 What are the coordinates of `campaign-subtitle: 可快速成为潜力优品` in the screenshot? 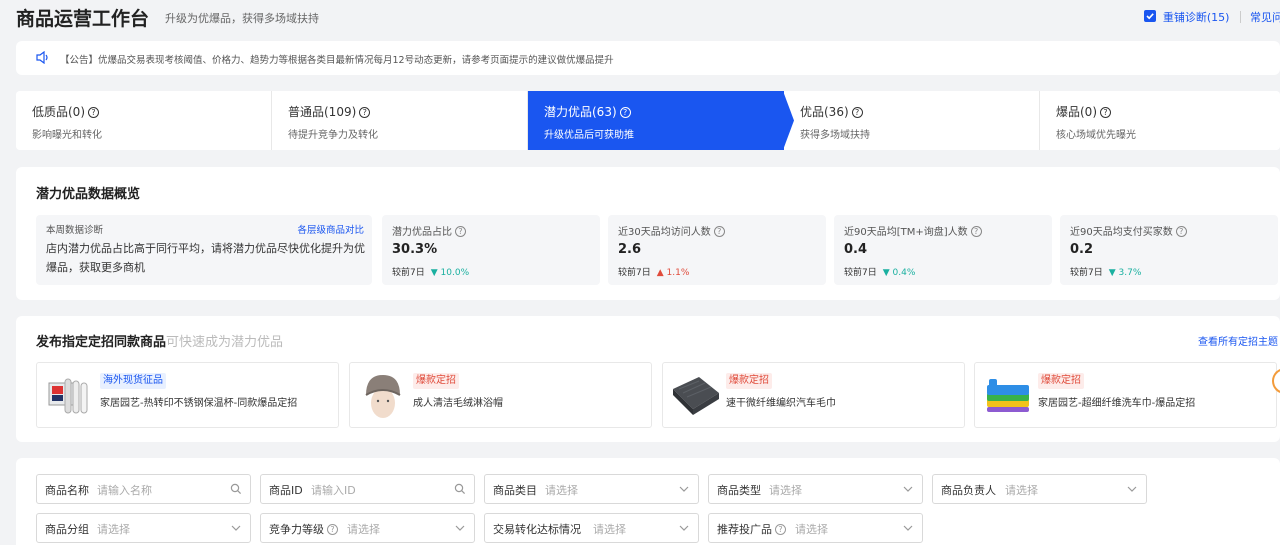 It's located at (225, 342).